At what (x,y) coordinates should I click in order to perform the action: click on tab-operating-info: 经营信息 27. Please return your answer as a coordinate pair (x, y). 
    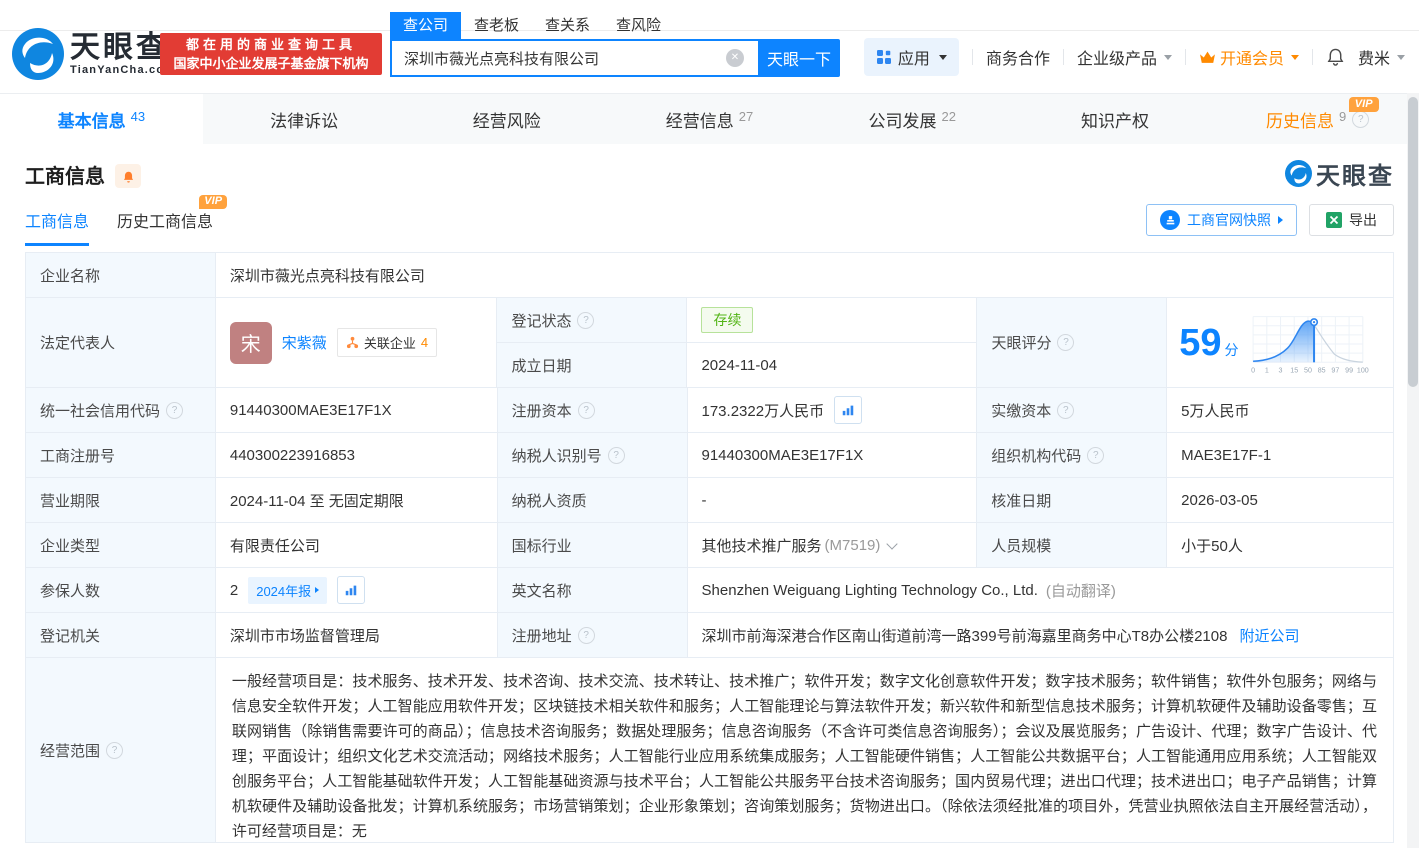
    Looking at the image, I should click on (709, 119).